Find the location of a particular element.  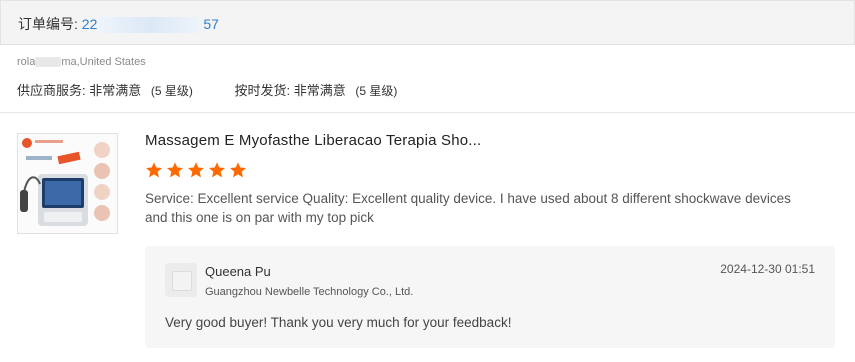

rating-on-time-delivery: 按时发货: 非常满意 (5 星级) is located at coordinates (316, 89).